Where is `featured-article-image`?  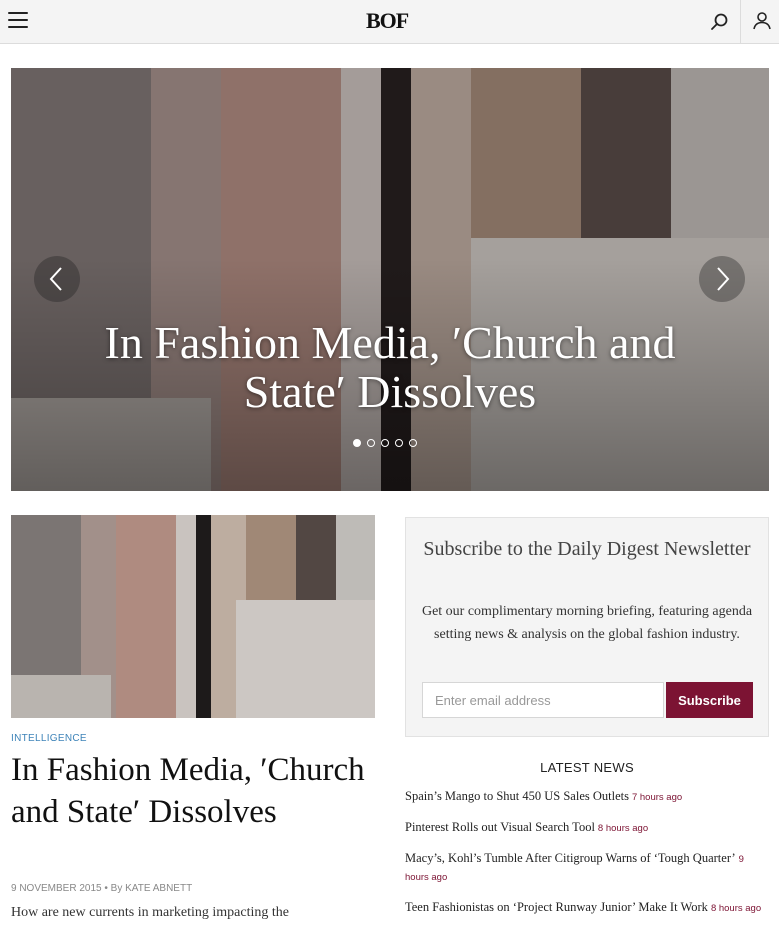
featured-article-image is located at coordinates (193, 616).